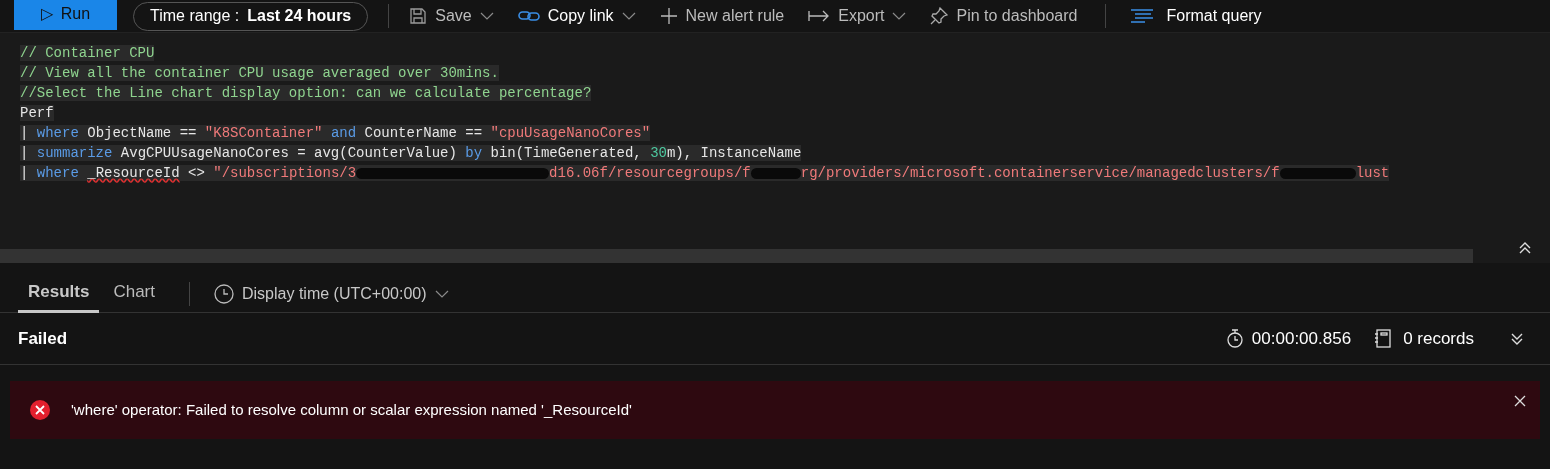 This screenshot has width=1550, height=469. I want to click on code-token: 30, so click(658, 153).